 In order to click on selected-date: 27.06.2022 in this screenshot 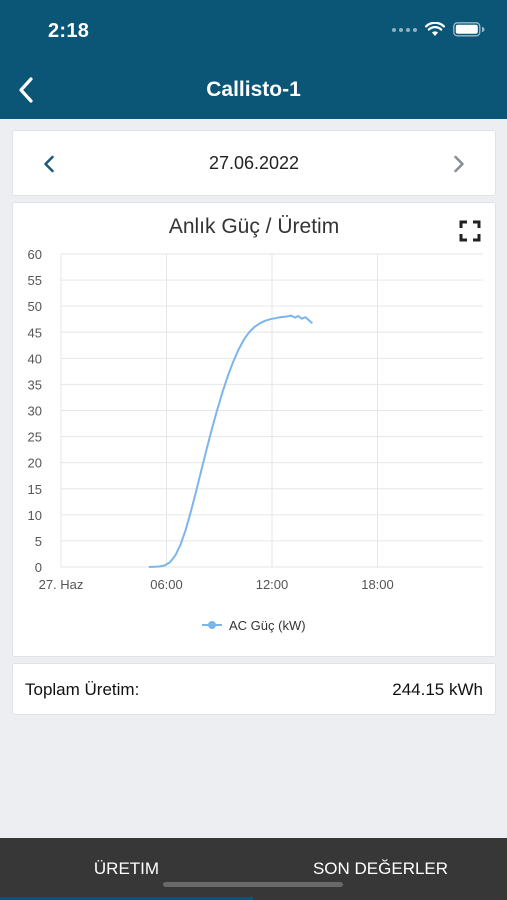, I will do `click(254, 163)`.